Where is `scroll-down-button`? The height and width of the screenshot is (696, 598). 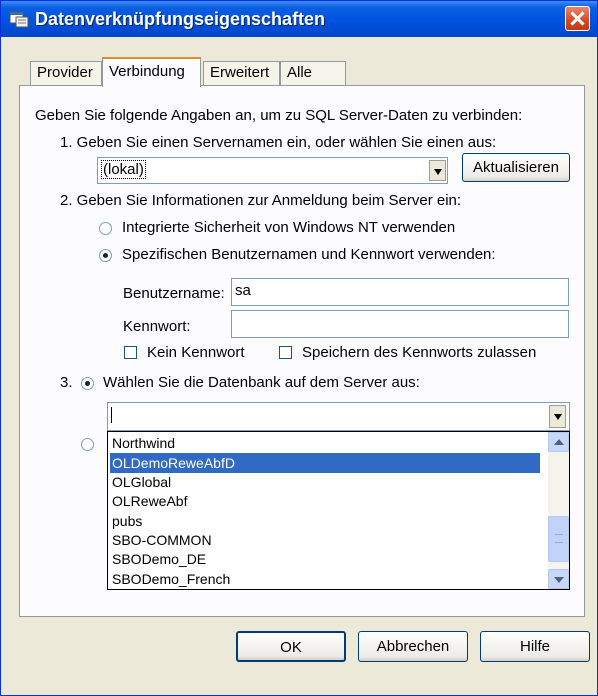
scroll-down-button is located at coordinates (558, 579).